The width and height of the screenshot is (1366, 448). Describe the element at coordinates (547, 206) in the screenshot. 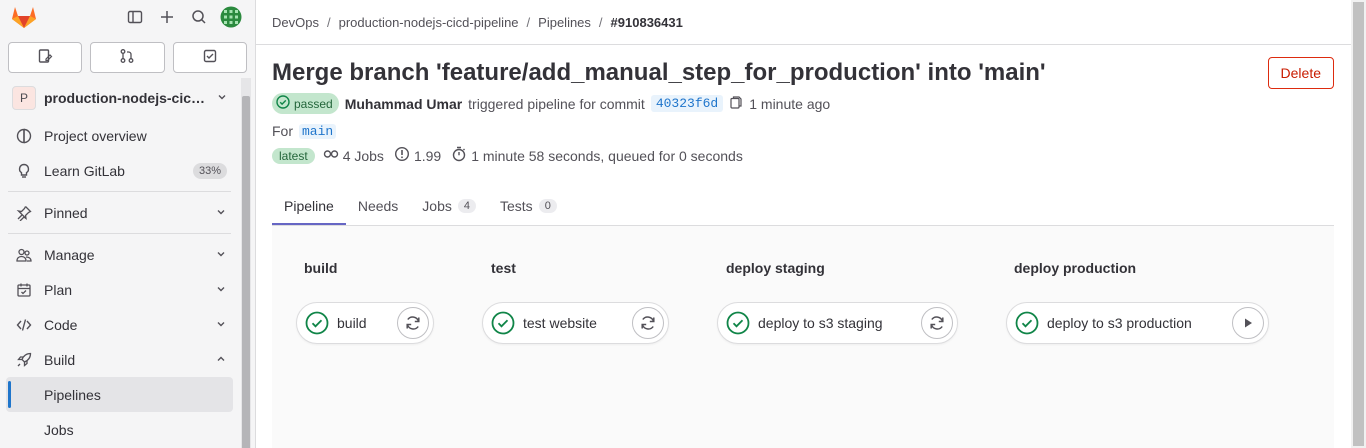

I see `tab-count: 0` at that location.